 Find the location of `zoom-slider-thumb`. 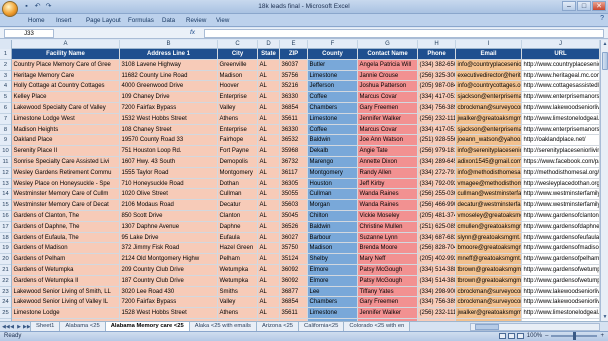

zoom-slider-thumb is located at coordinates (575, 336).